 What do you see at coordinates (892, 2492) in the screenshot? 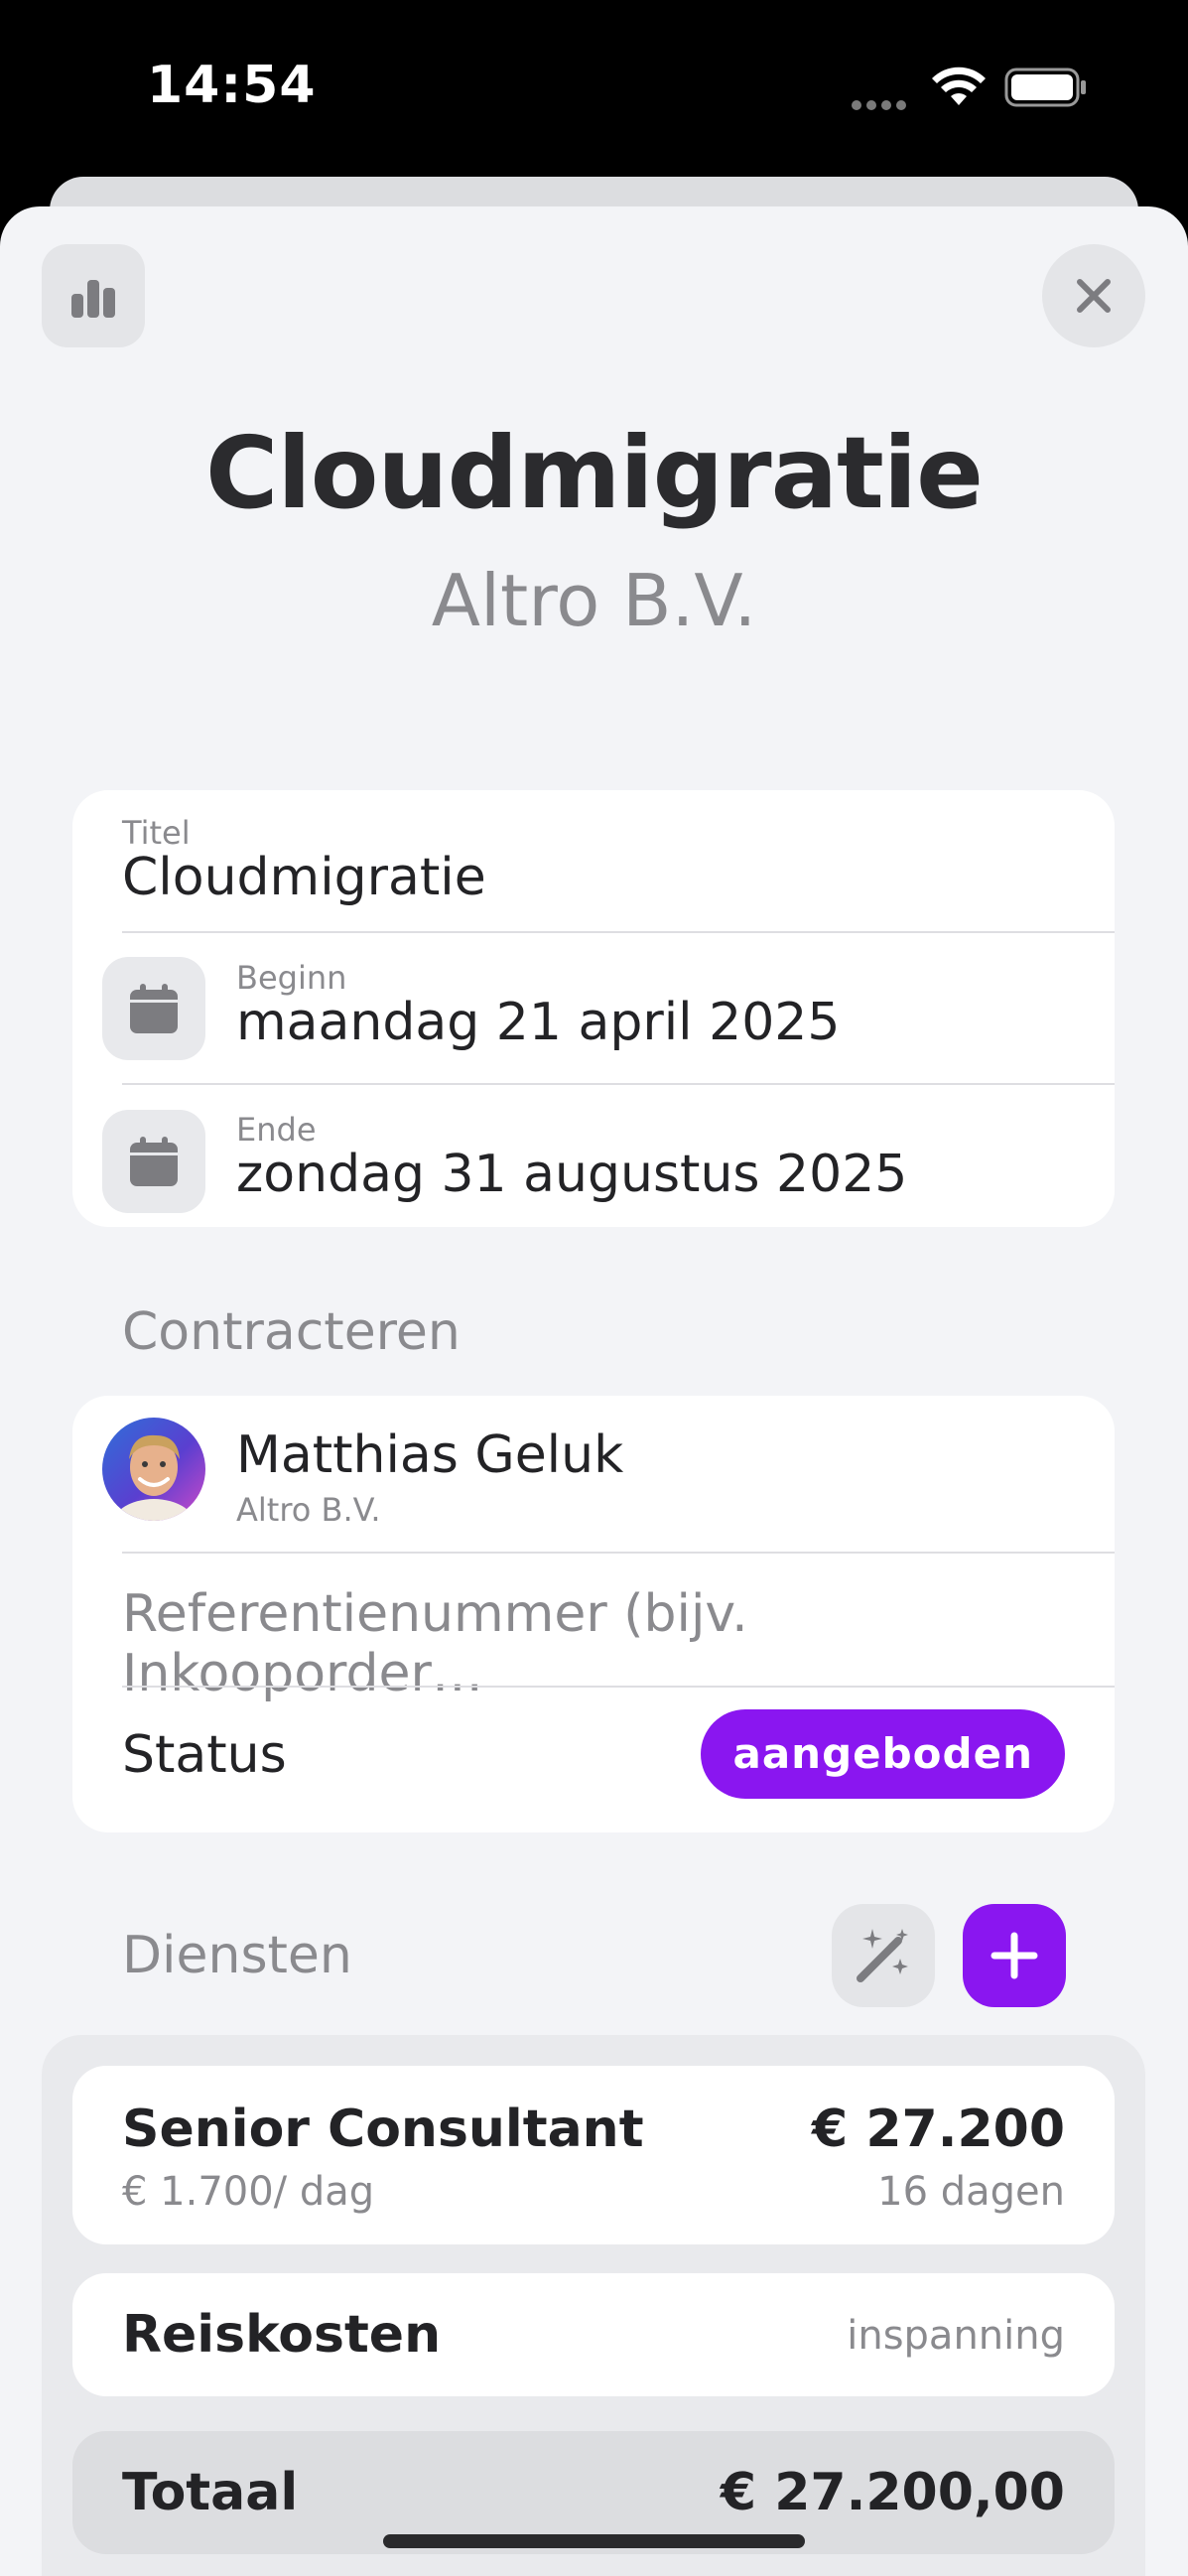
I see `total-value: € 27.200,00` at bounding box center [892, 2492].